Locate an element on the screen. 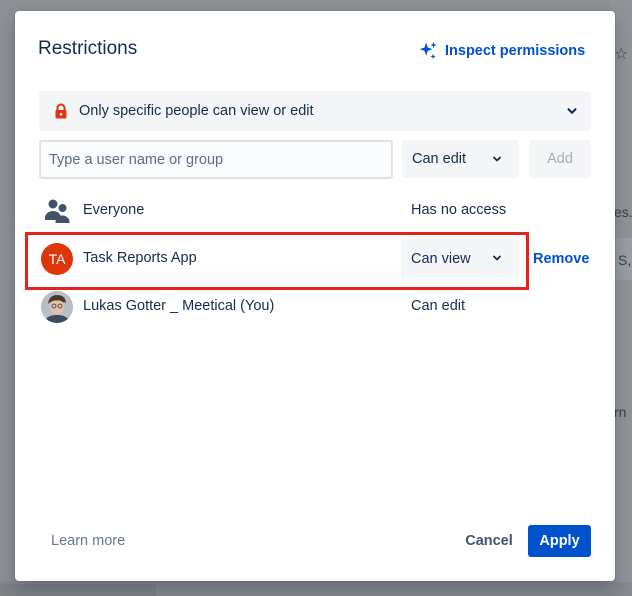  list-item: Lukas Gotter _ Meetical (You) Can edit is located at coordinates (319, 307).